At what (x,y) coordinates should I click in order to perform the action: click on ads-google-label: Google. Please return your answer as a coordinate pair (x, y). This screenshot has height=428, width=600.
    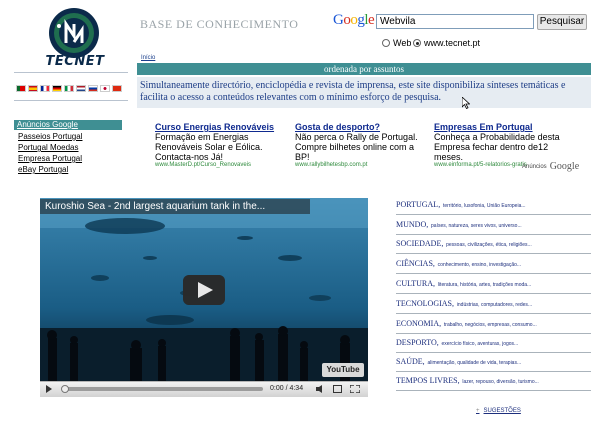
    Looking at the image, I should click on (564, 166).